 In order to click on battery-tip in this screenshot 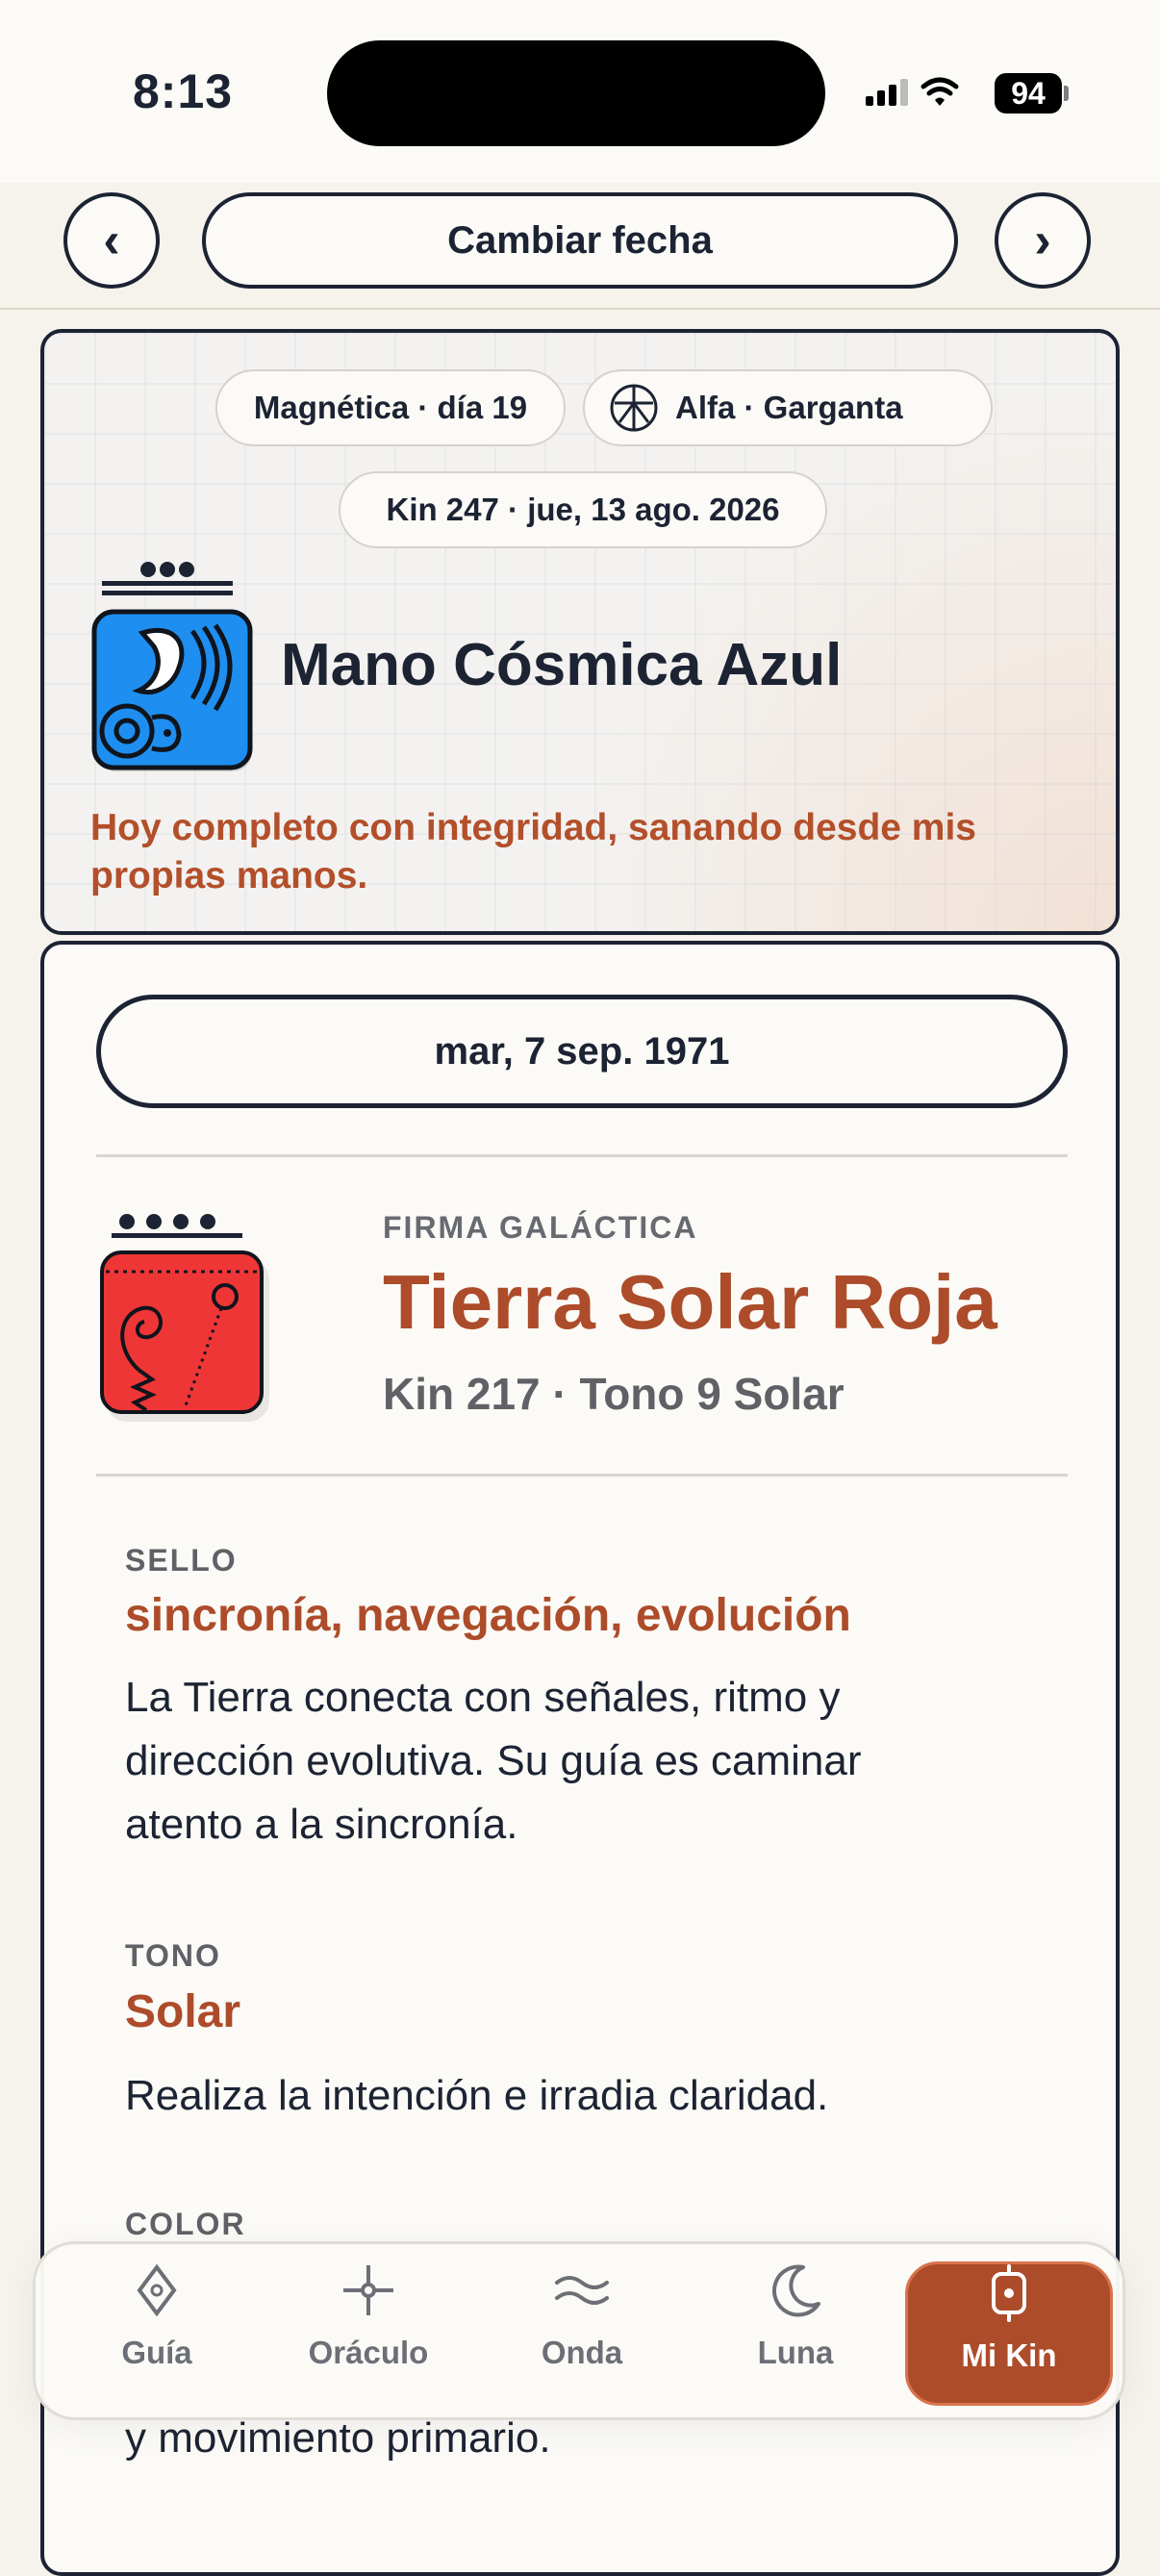, I will do `click(1066, 93)`.